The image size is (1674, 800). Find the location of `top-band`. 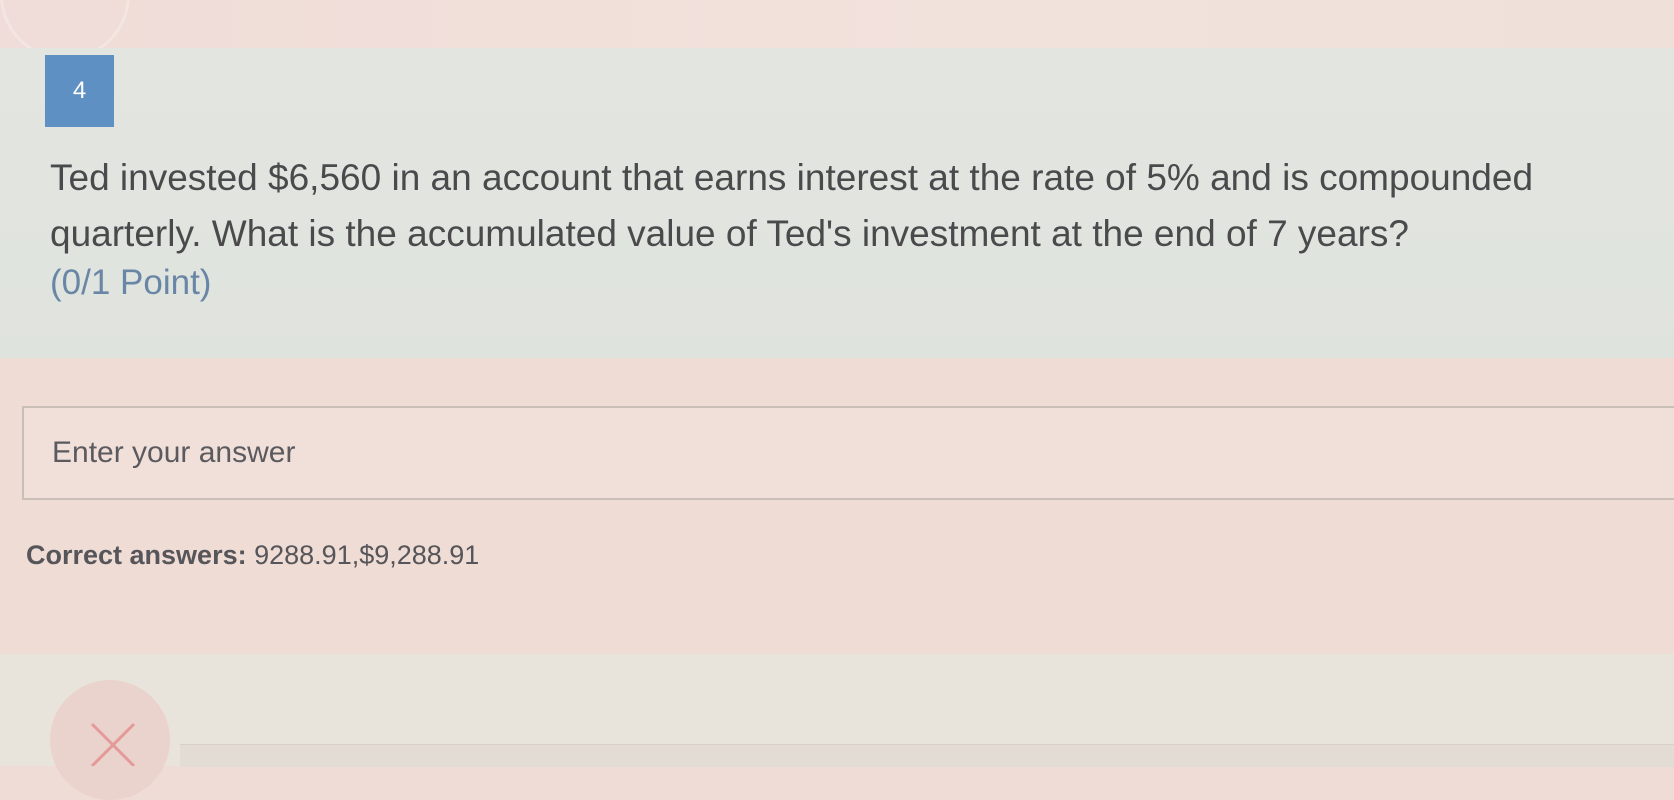

top-band is located at coordinates (837, 24).